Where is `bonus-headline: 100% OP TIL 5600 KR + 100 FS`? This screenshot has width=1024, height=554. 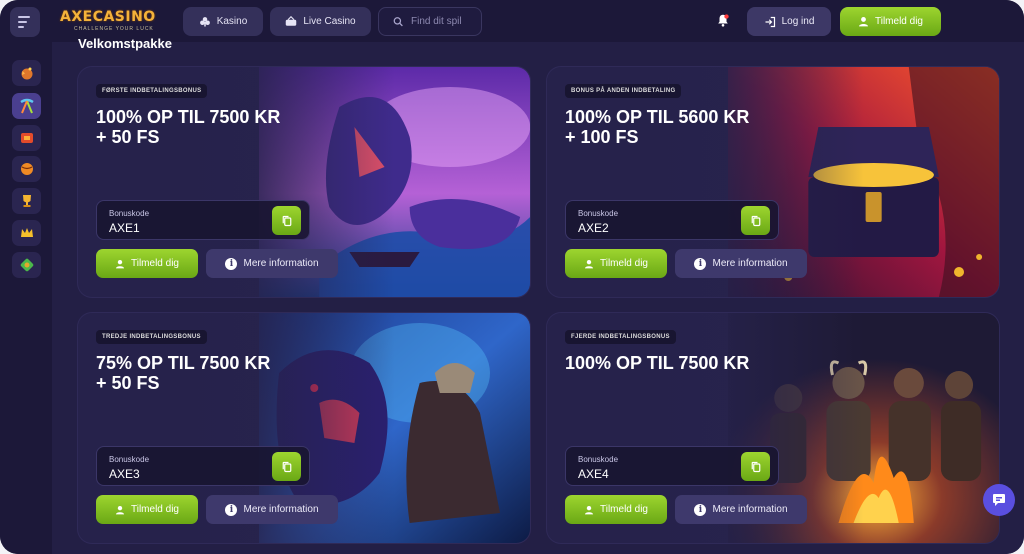 bonus-headline: 100% OP TIL 5600 KR + 100 FS is located at coordinates (657, 127).